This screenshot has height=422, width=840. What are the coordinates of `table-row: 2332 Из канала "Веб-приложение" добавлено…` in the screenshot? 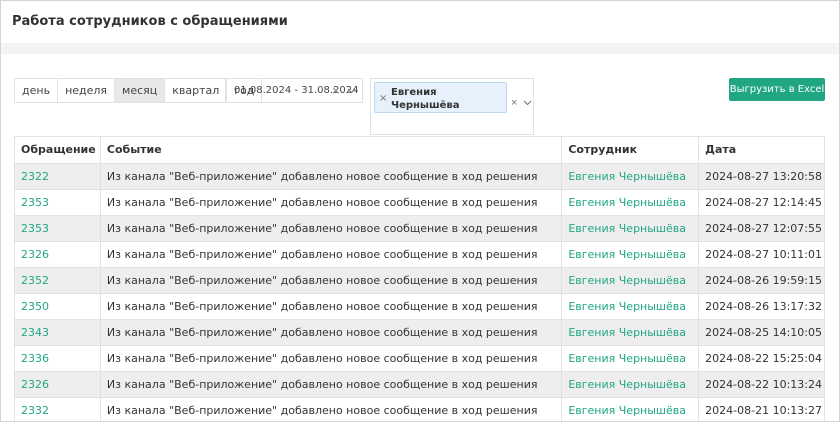 It's located at (420, 409).